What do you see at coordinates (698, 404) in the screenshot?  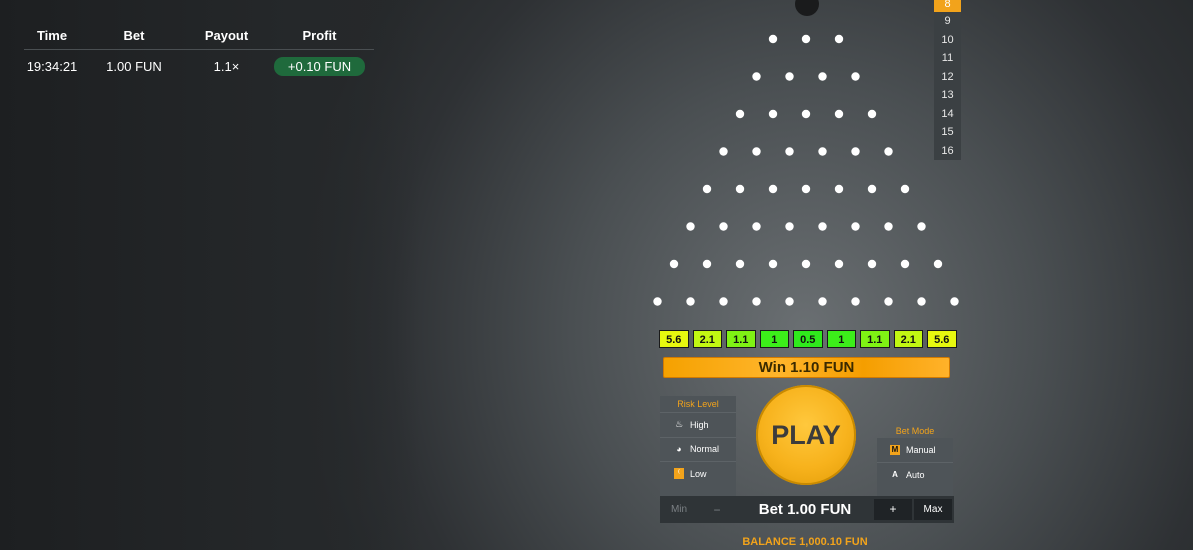 I see `risk-level-title: Risk Level` at bounding box center [698, 404].